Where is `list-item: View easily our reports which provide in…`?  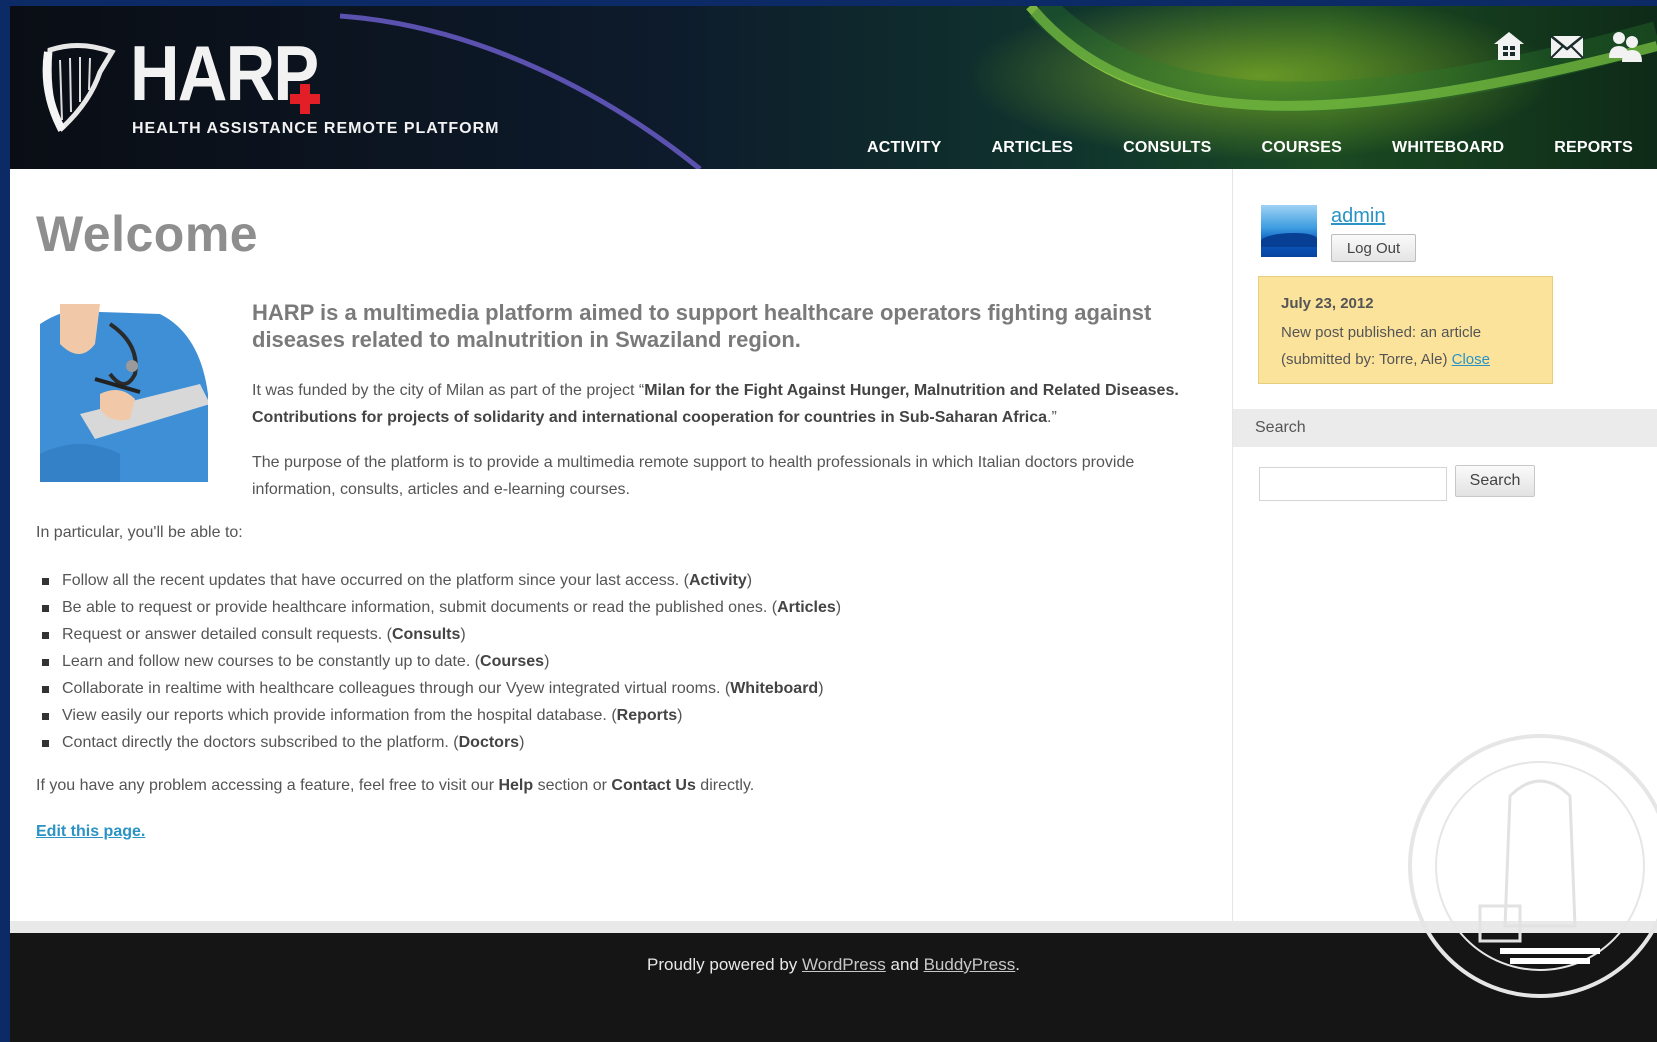
list-item: View easily our reports which provide in… is located at coordinates (440, 715).